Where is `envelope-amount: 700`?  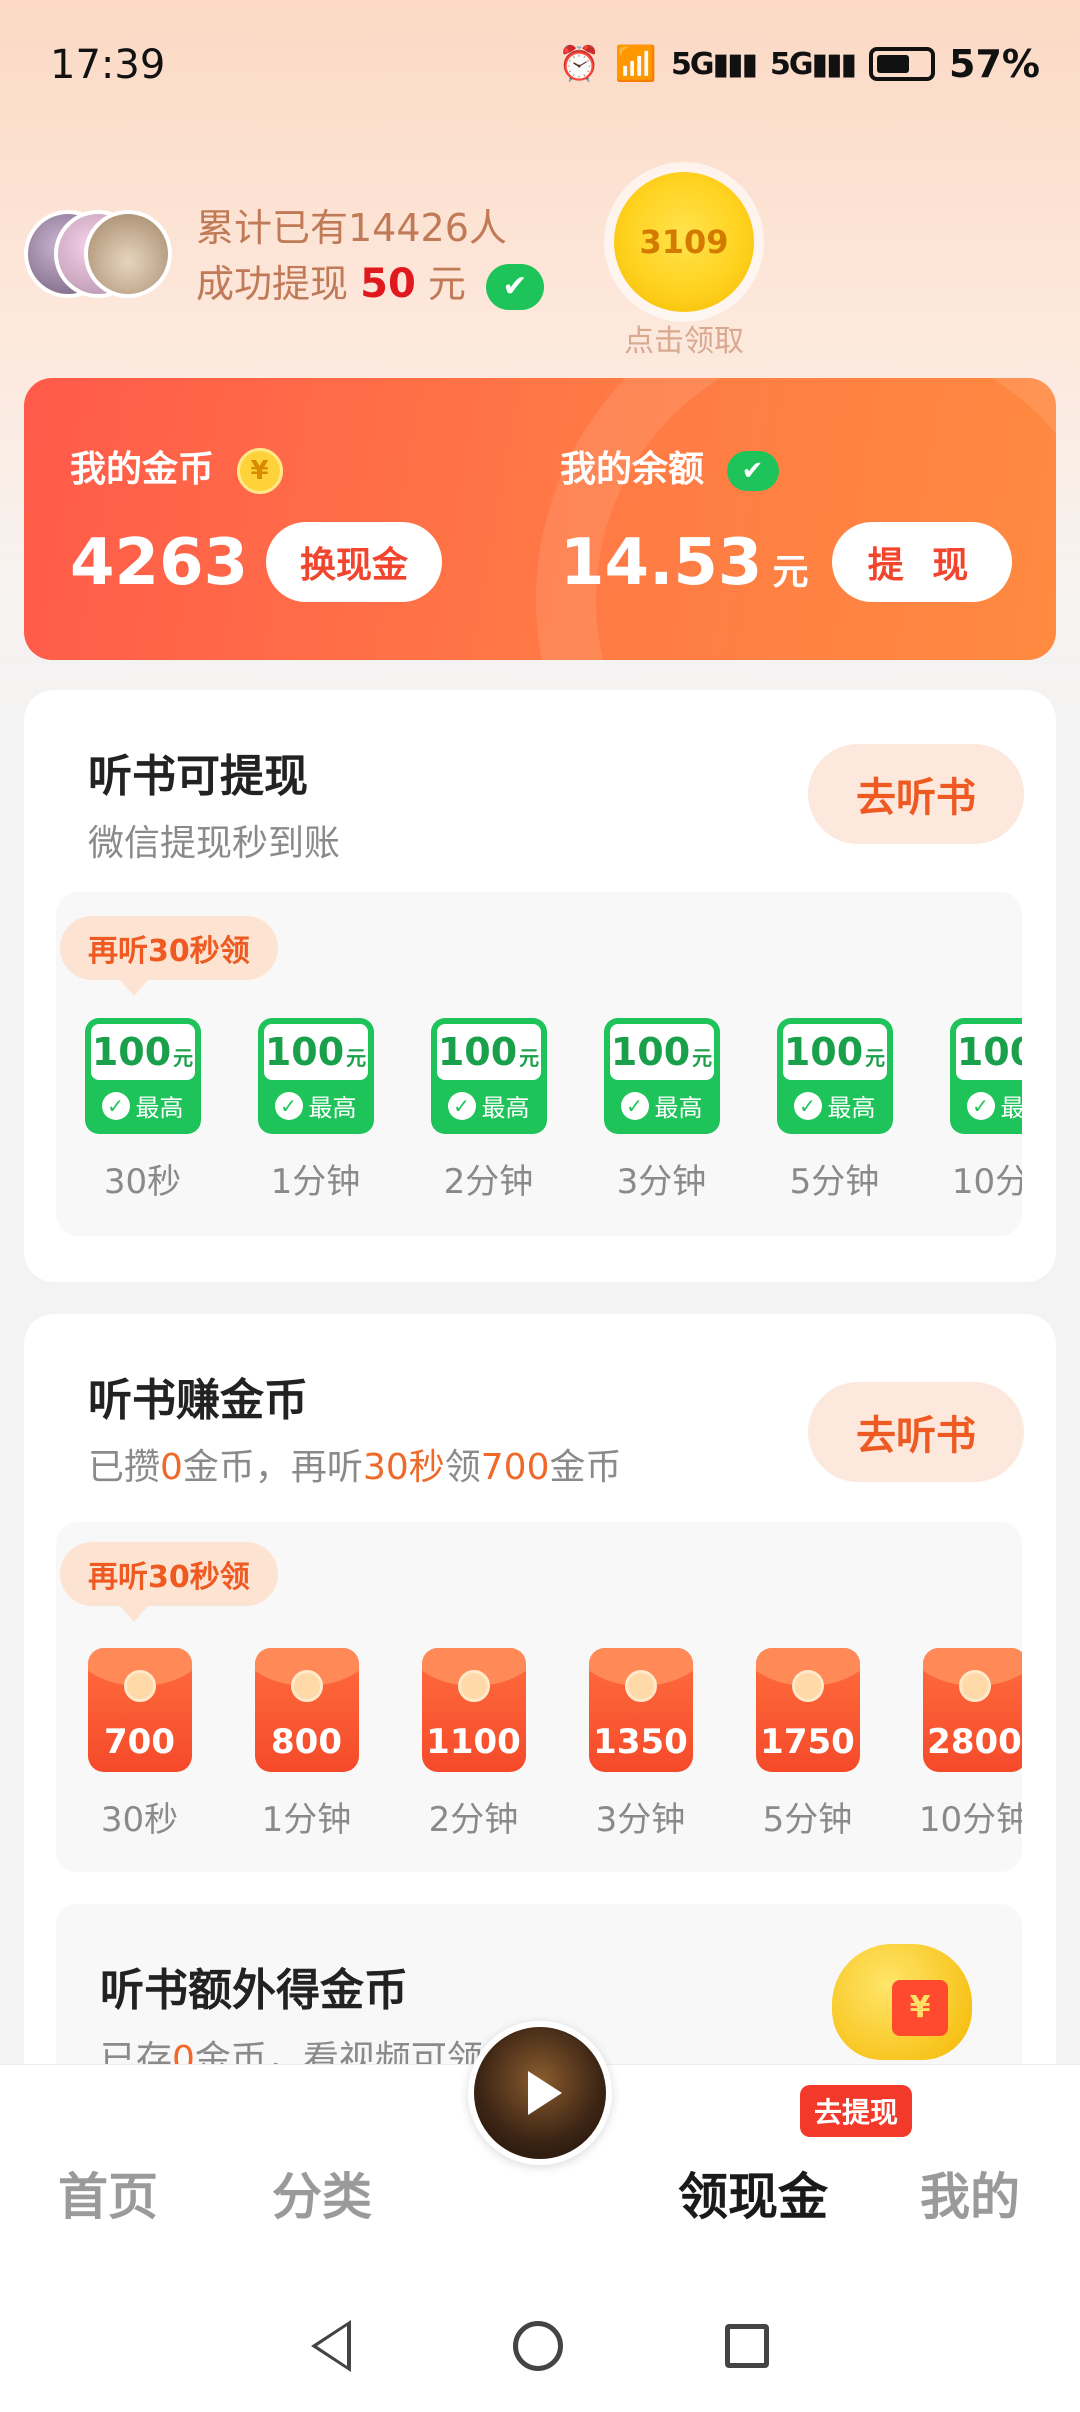 envelope-amount: 700 is located at coordinates (139, 1742).